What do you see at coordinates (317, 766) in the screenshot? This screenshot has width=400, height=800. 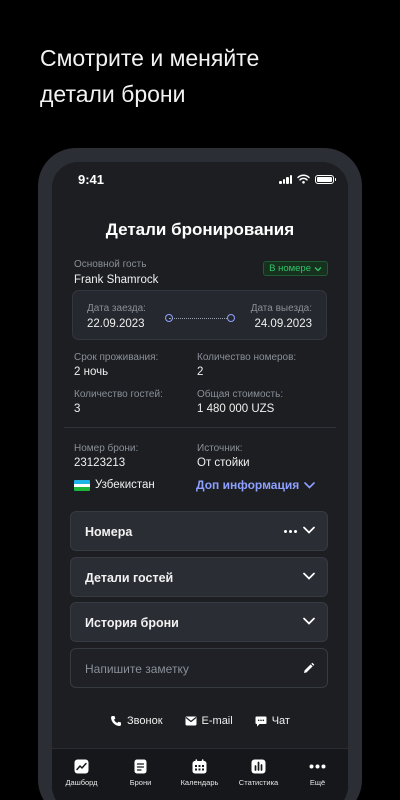 I see `more-icon` at bounding box center [317, 766].